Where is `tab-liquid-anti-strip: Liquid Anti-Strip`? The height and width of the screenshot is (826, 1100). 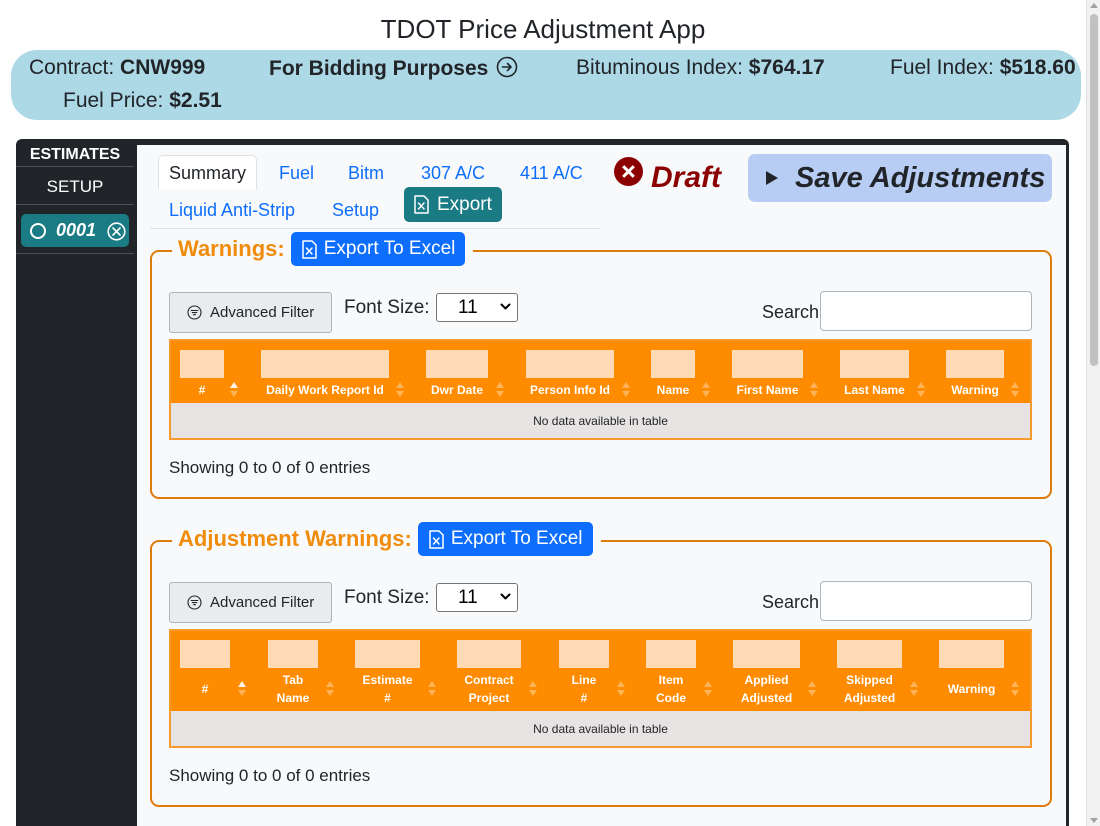 tab-liquid-anti-strip: Liquid Anti-Strip is located at coordinates (232, 210).